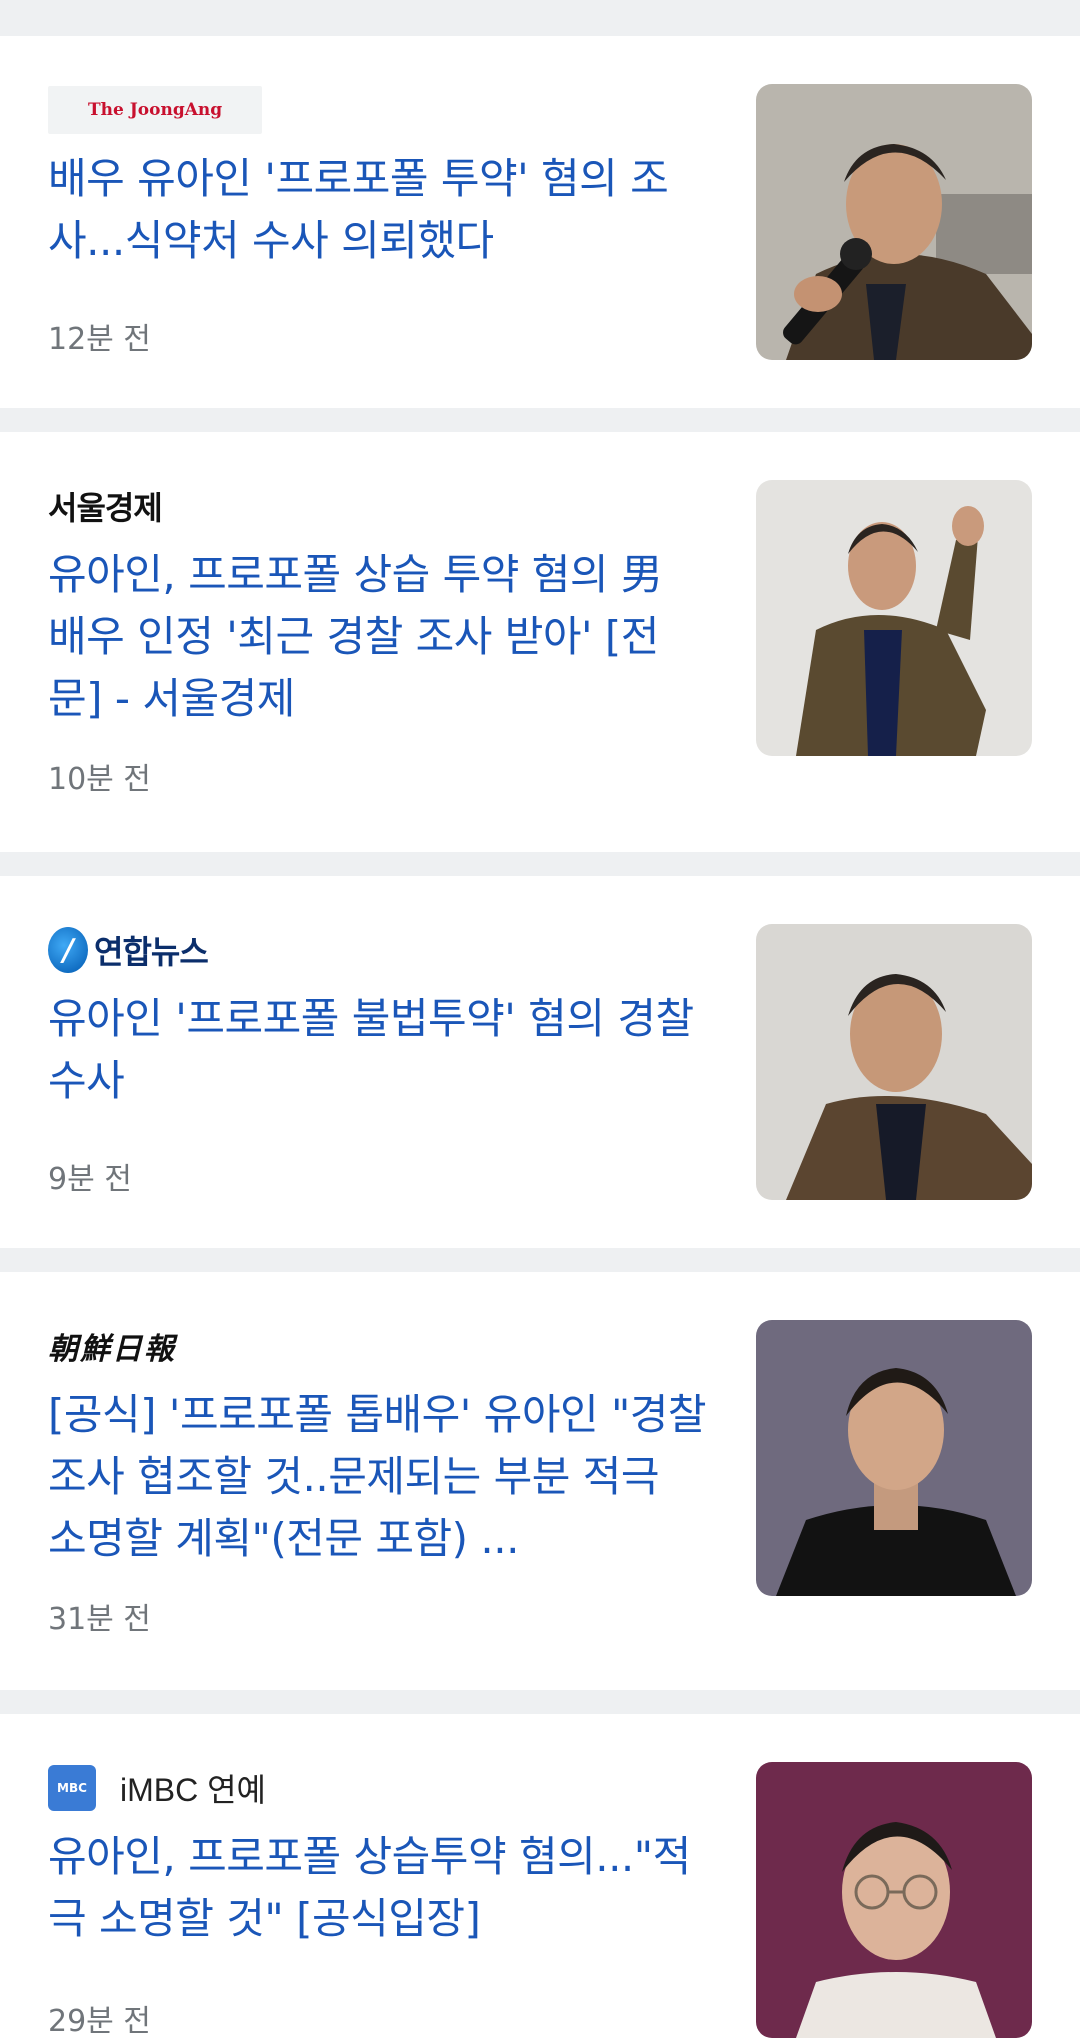  What do you see at coordinates (72, 1788) in the screenshot?
I see `imbc-logo-icon: MBC` at bounding box center [72, 1788].